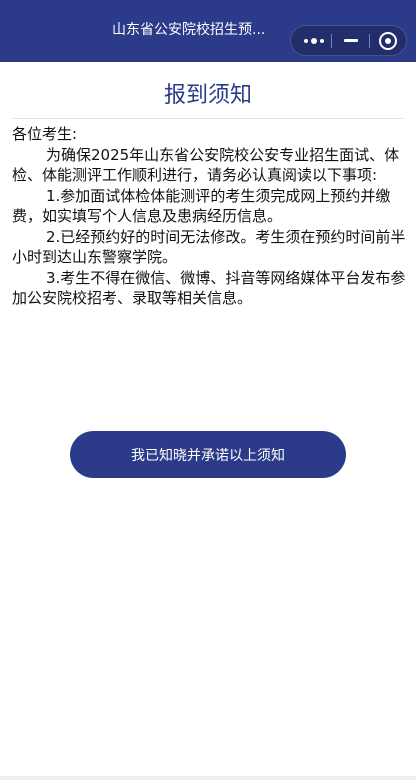 The image size is (416, 780). What do you see at coordinates (208, 778) in the screenshot?
I see `bottom-edge` at bounding box center [208, 778].